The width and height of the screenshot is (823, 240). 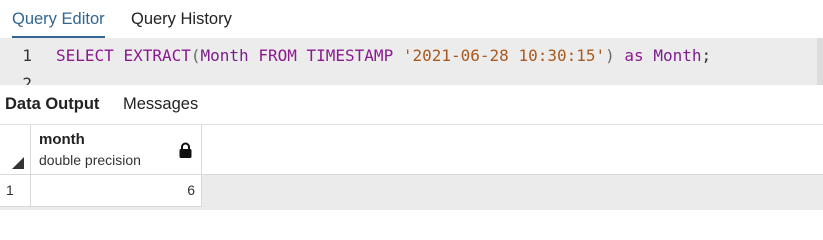 I want to click on tab-query-editor: Query Editor, so click(x=58, y=19).